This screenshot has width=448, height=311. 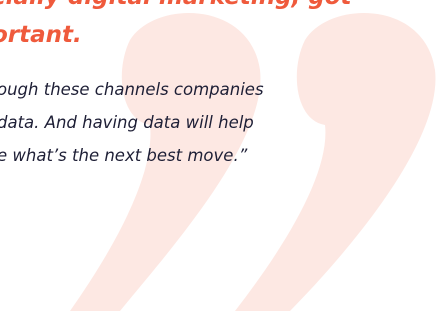 I want to click on quote-line-1: ough these channels companies, so click(x=132, y=89).